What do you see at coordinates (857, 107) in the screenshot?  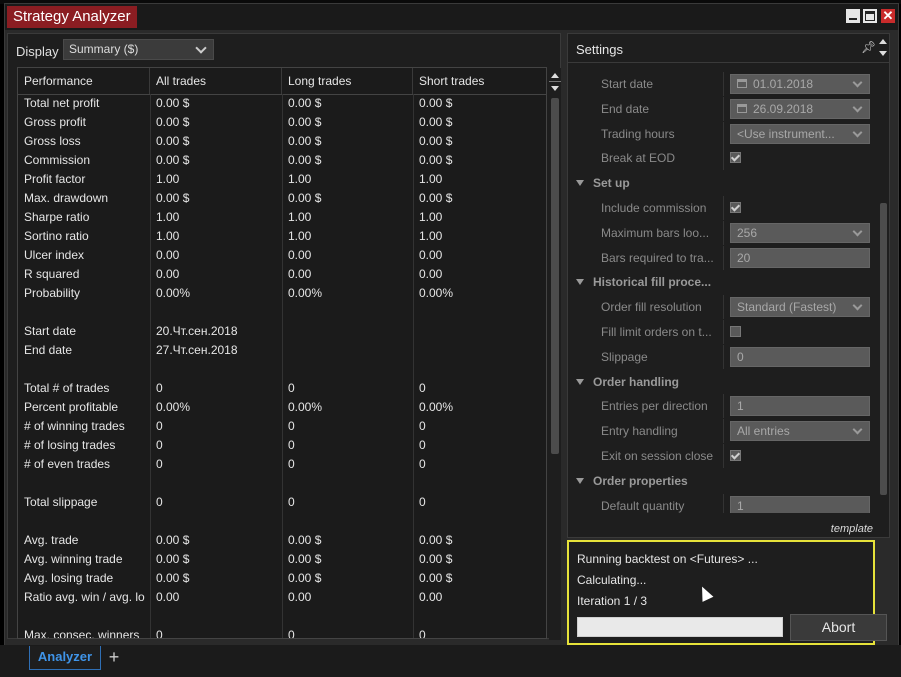 I see `chevron-down-icon` at bounding box center [857, 107].